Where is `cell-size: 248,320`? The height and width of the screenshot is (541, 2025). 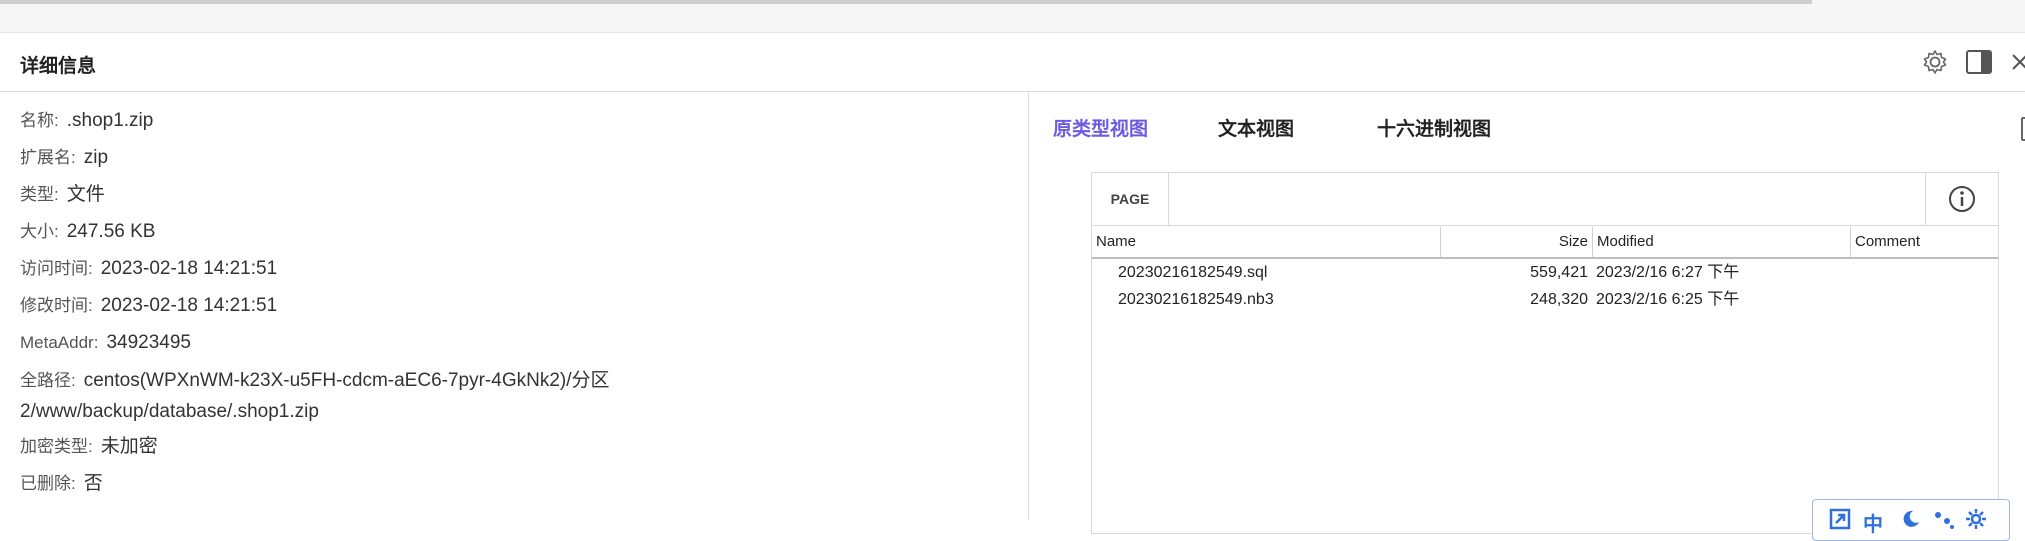 cell-size: 248,320 is located at coordinates (1559, 299).